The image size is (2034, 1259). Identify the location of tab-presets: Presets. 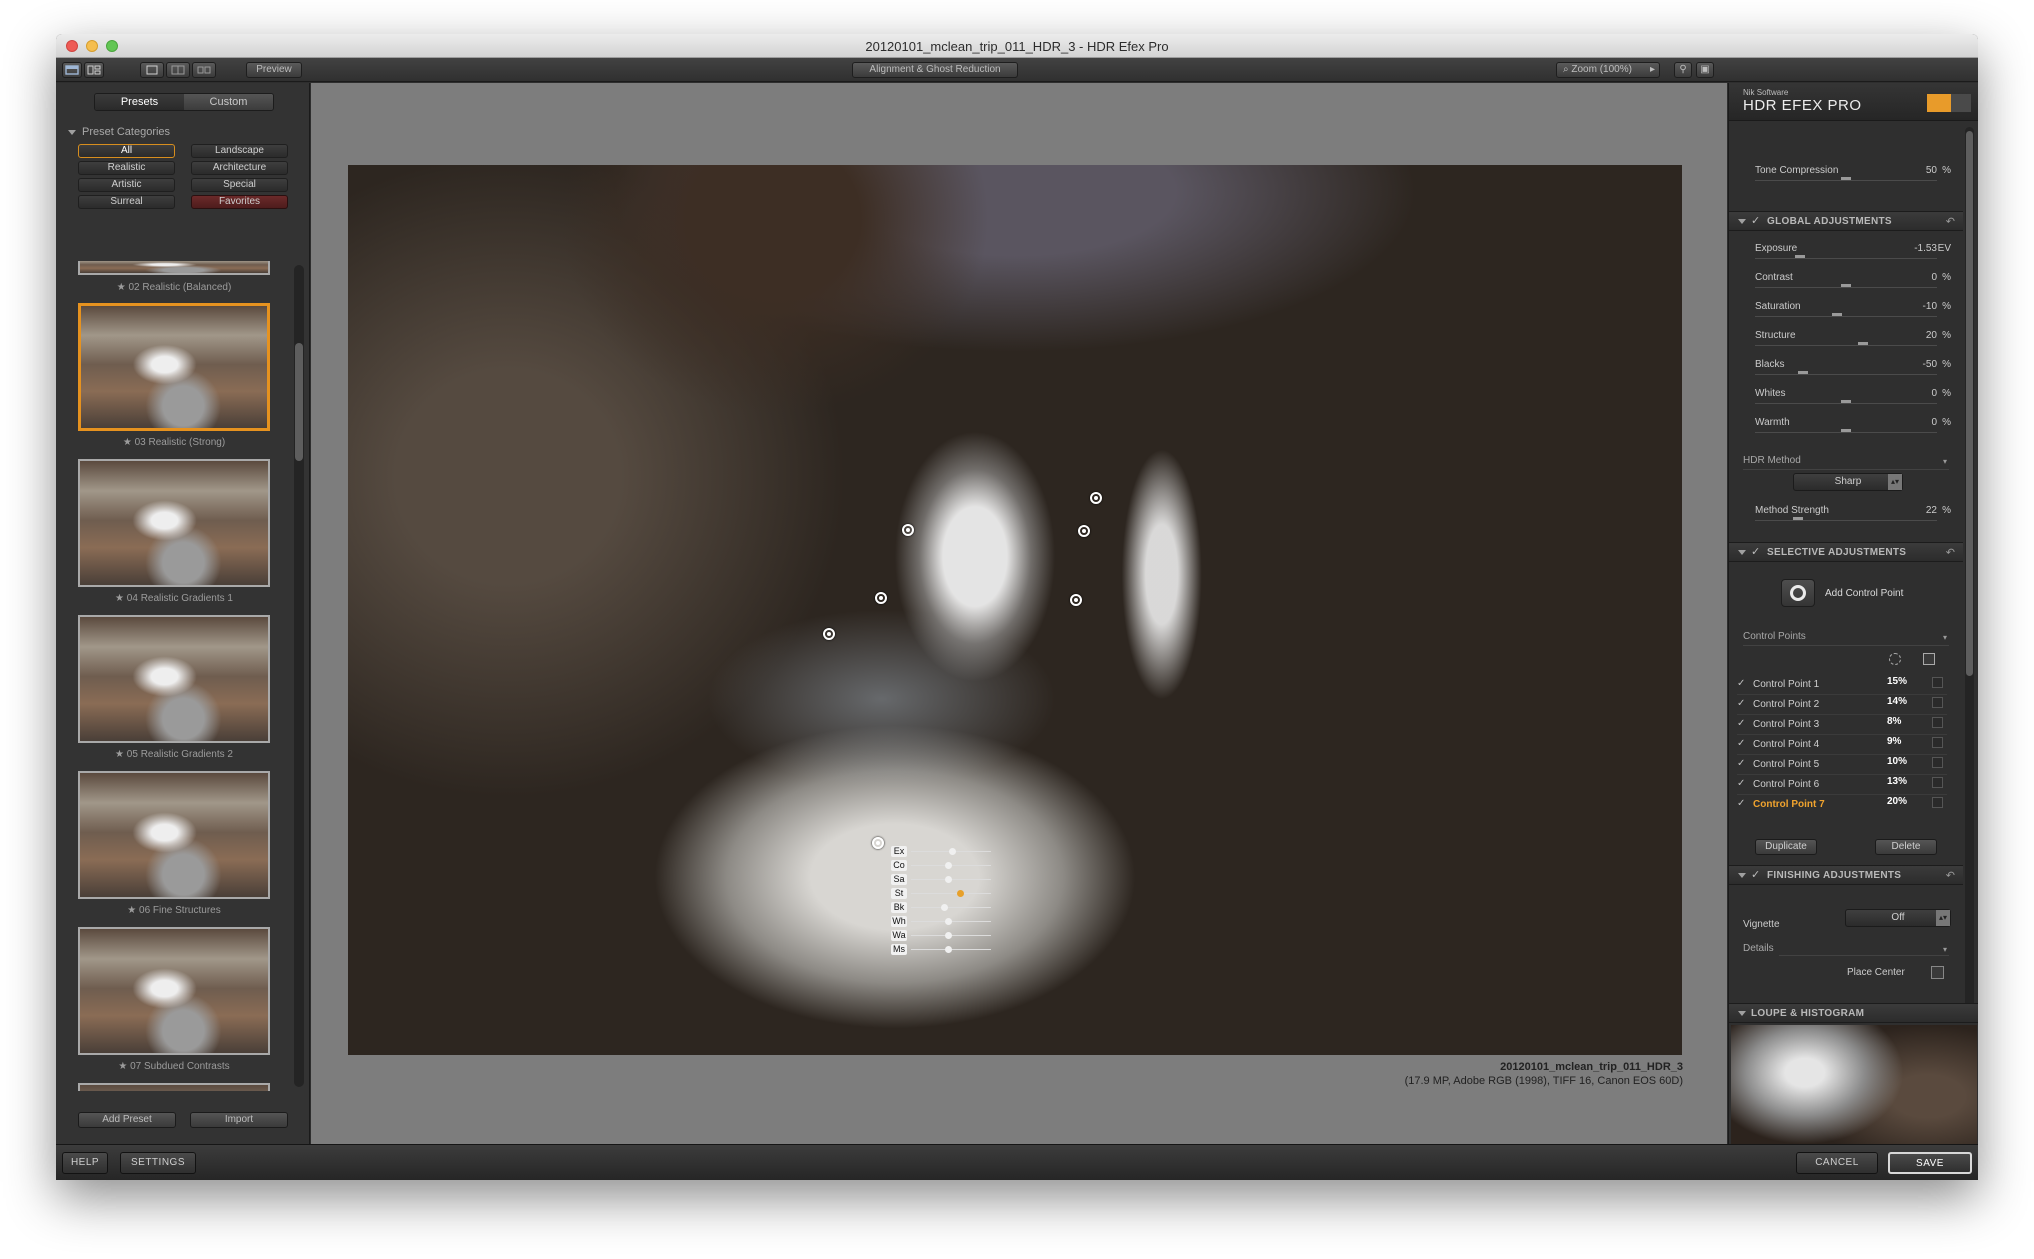
(139, 102).